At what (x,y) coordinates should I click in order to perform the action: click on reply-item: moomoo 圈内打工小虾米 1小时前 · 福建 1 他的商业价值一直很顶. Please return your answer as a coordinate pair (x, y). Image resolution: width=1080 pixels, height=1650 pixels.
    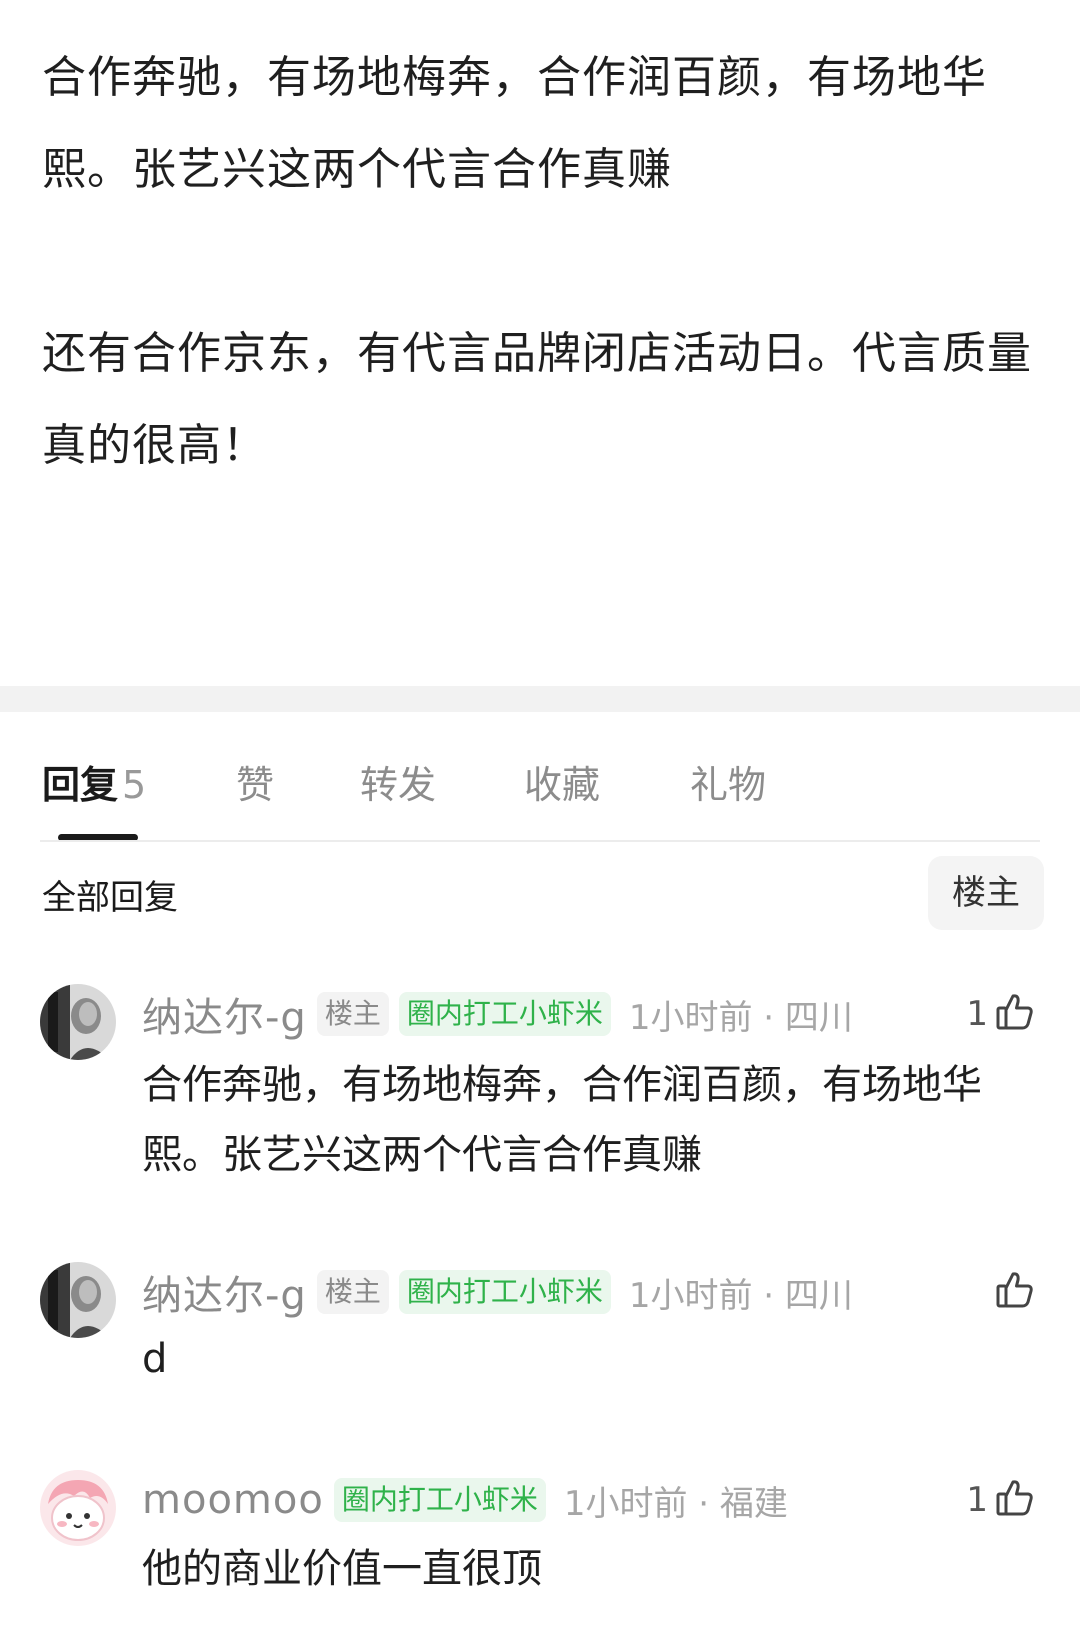
    Looking at the image, I should click on (540, 1531).